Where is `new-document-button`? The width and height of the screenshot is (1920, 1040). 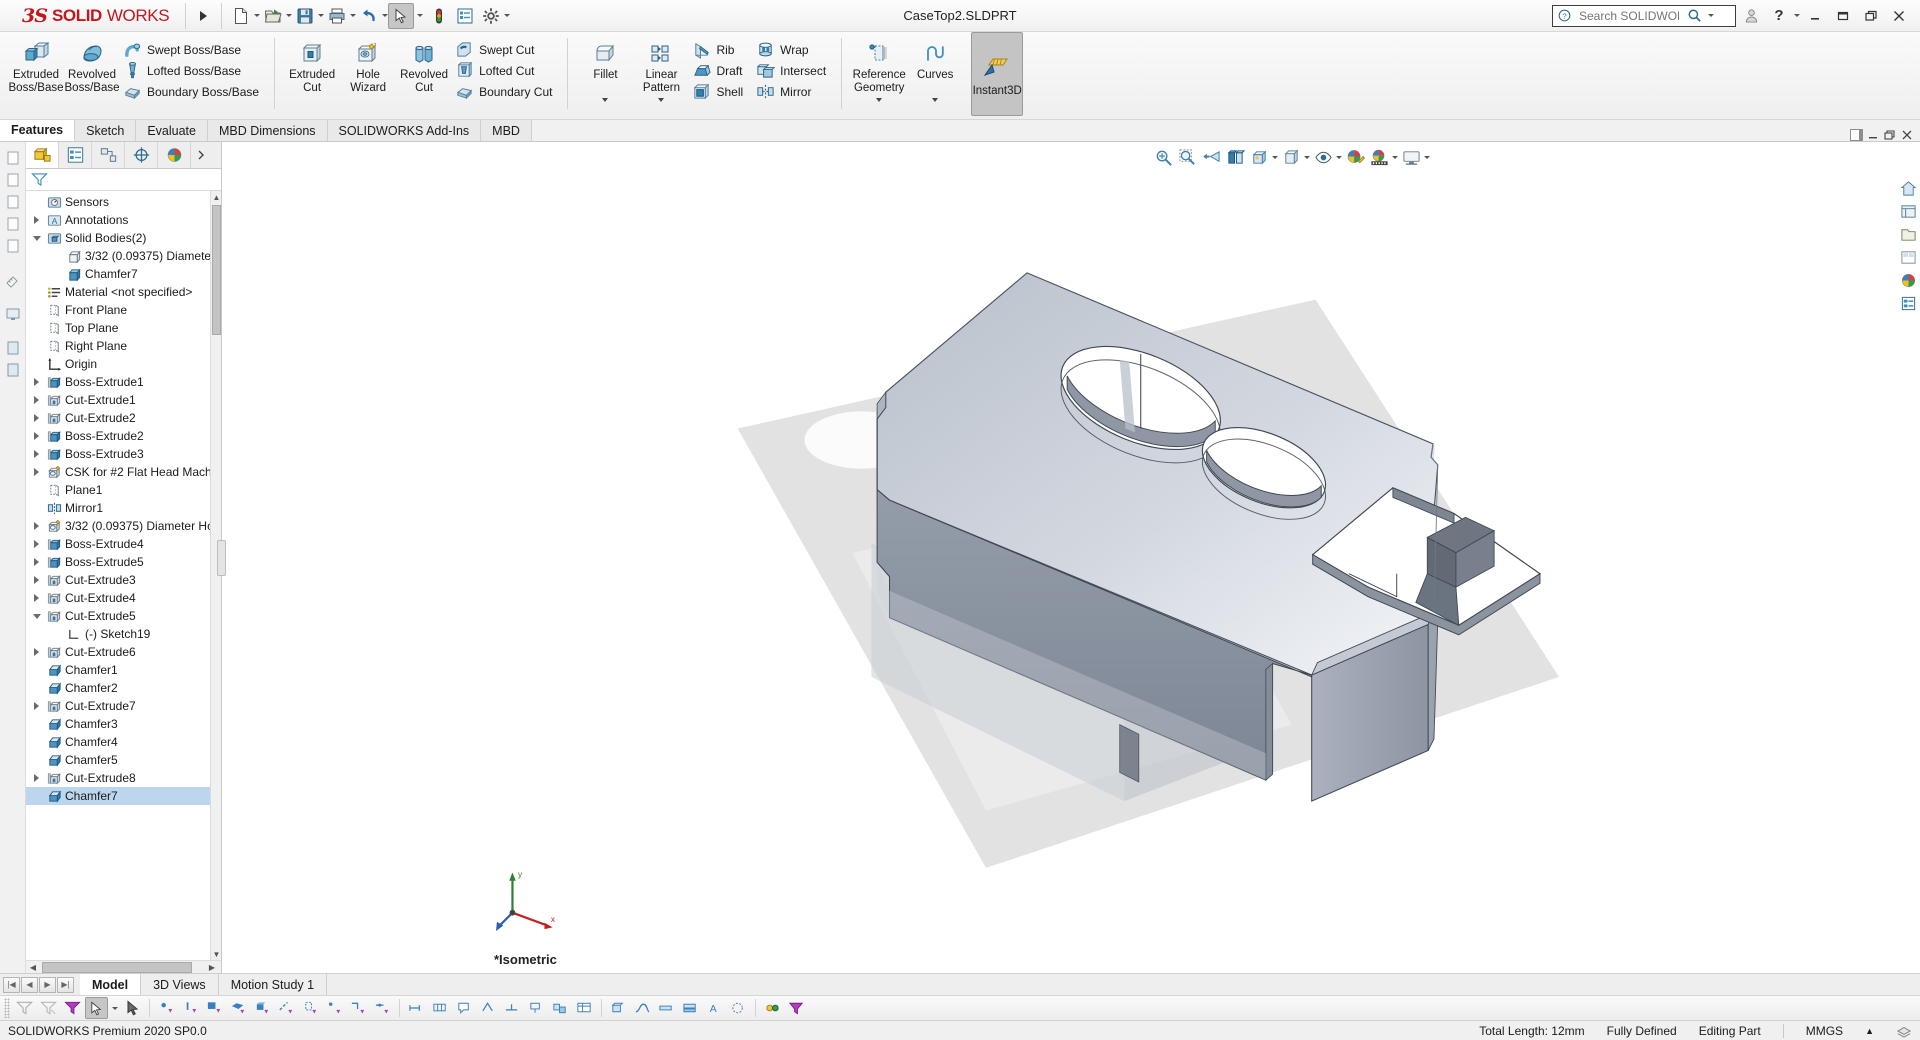
new-document-button is located at coordinates (241, 16).